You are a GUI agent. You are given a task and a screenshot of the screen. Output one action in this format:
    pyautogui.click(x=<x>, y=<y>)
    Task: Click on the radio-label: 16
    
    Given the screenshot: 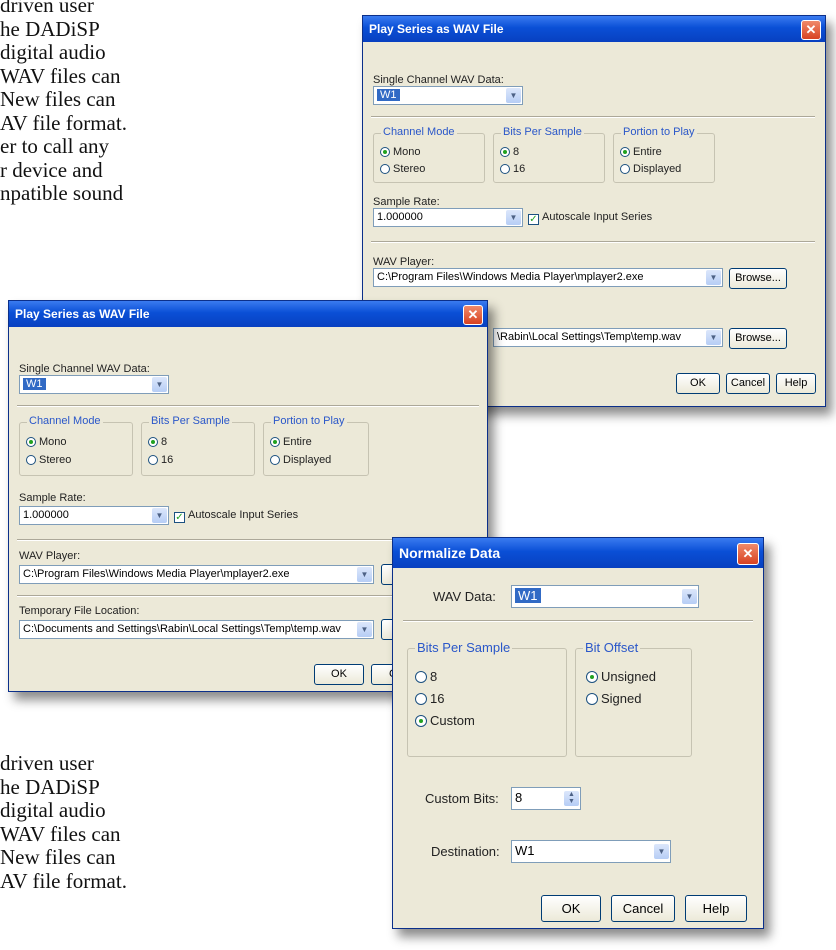 What is the action you would take?
    pyautogui.click(x=519, y=169)
    